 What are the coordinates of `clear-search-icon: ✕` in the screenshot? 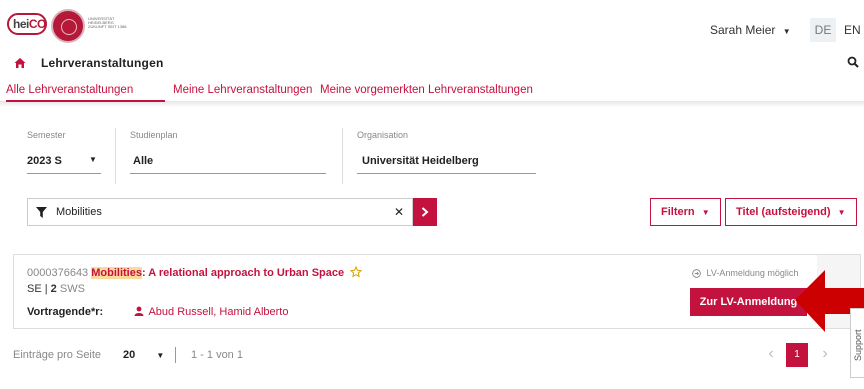 It's located at (399, 212).